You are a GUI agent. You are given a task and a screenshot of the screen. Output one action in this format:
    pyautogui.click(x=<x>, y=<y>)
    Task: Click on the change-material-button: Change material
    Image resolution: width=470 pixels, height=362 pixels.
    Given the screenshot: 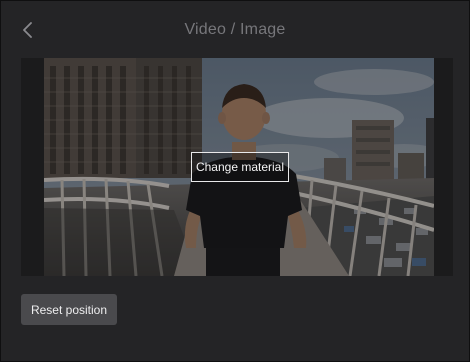 What is the action you would take?
    pyautogui.click(x=240, y=167)
    